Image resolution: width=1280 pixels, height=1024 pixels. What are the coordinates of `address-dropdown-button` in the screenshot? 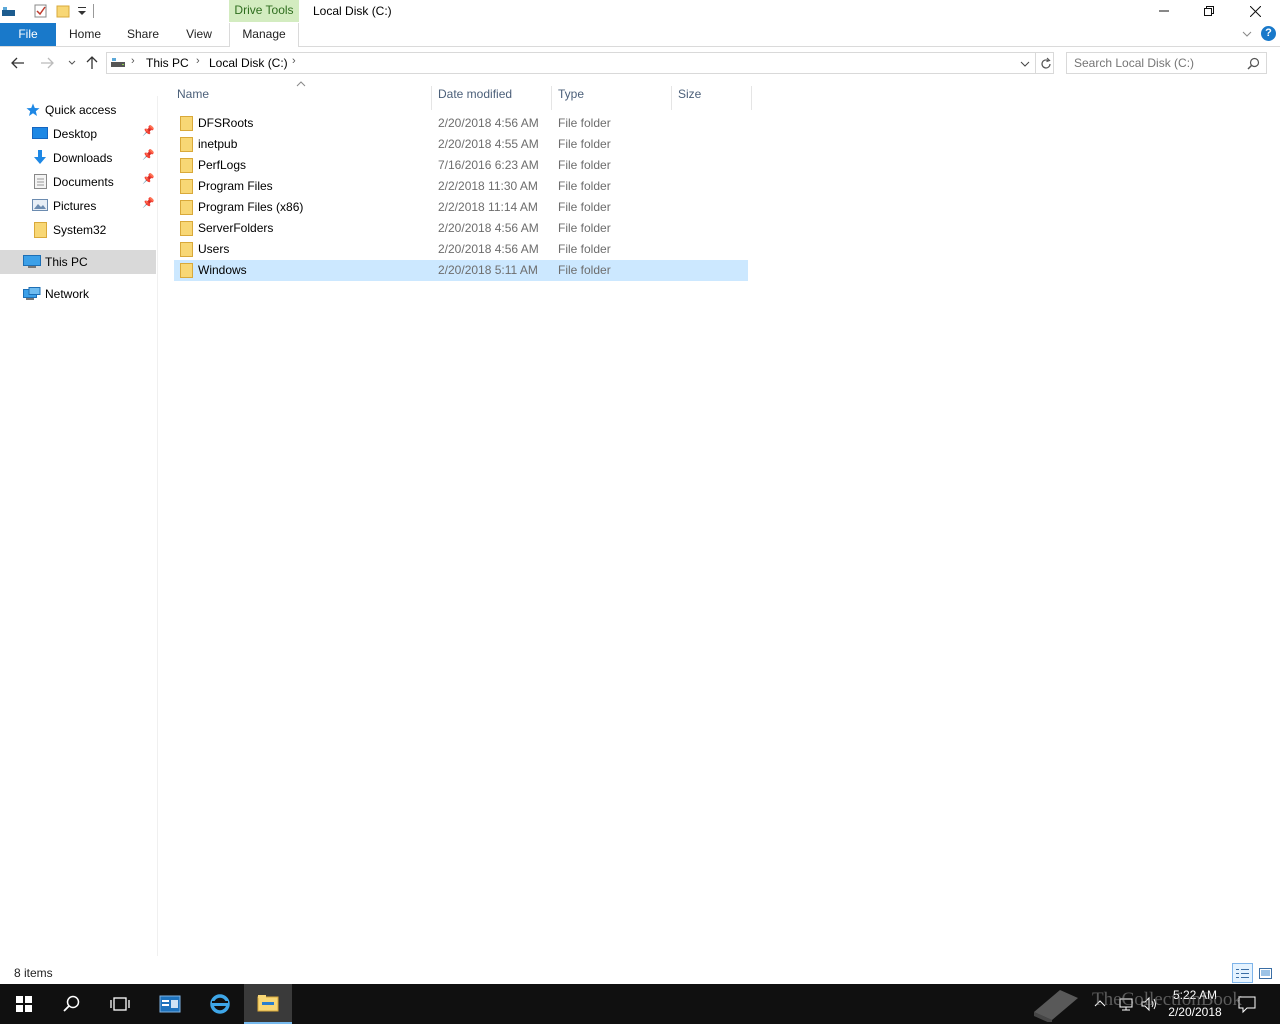 It's located at (1025, 64).